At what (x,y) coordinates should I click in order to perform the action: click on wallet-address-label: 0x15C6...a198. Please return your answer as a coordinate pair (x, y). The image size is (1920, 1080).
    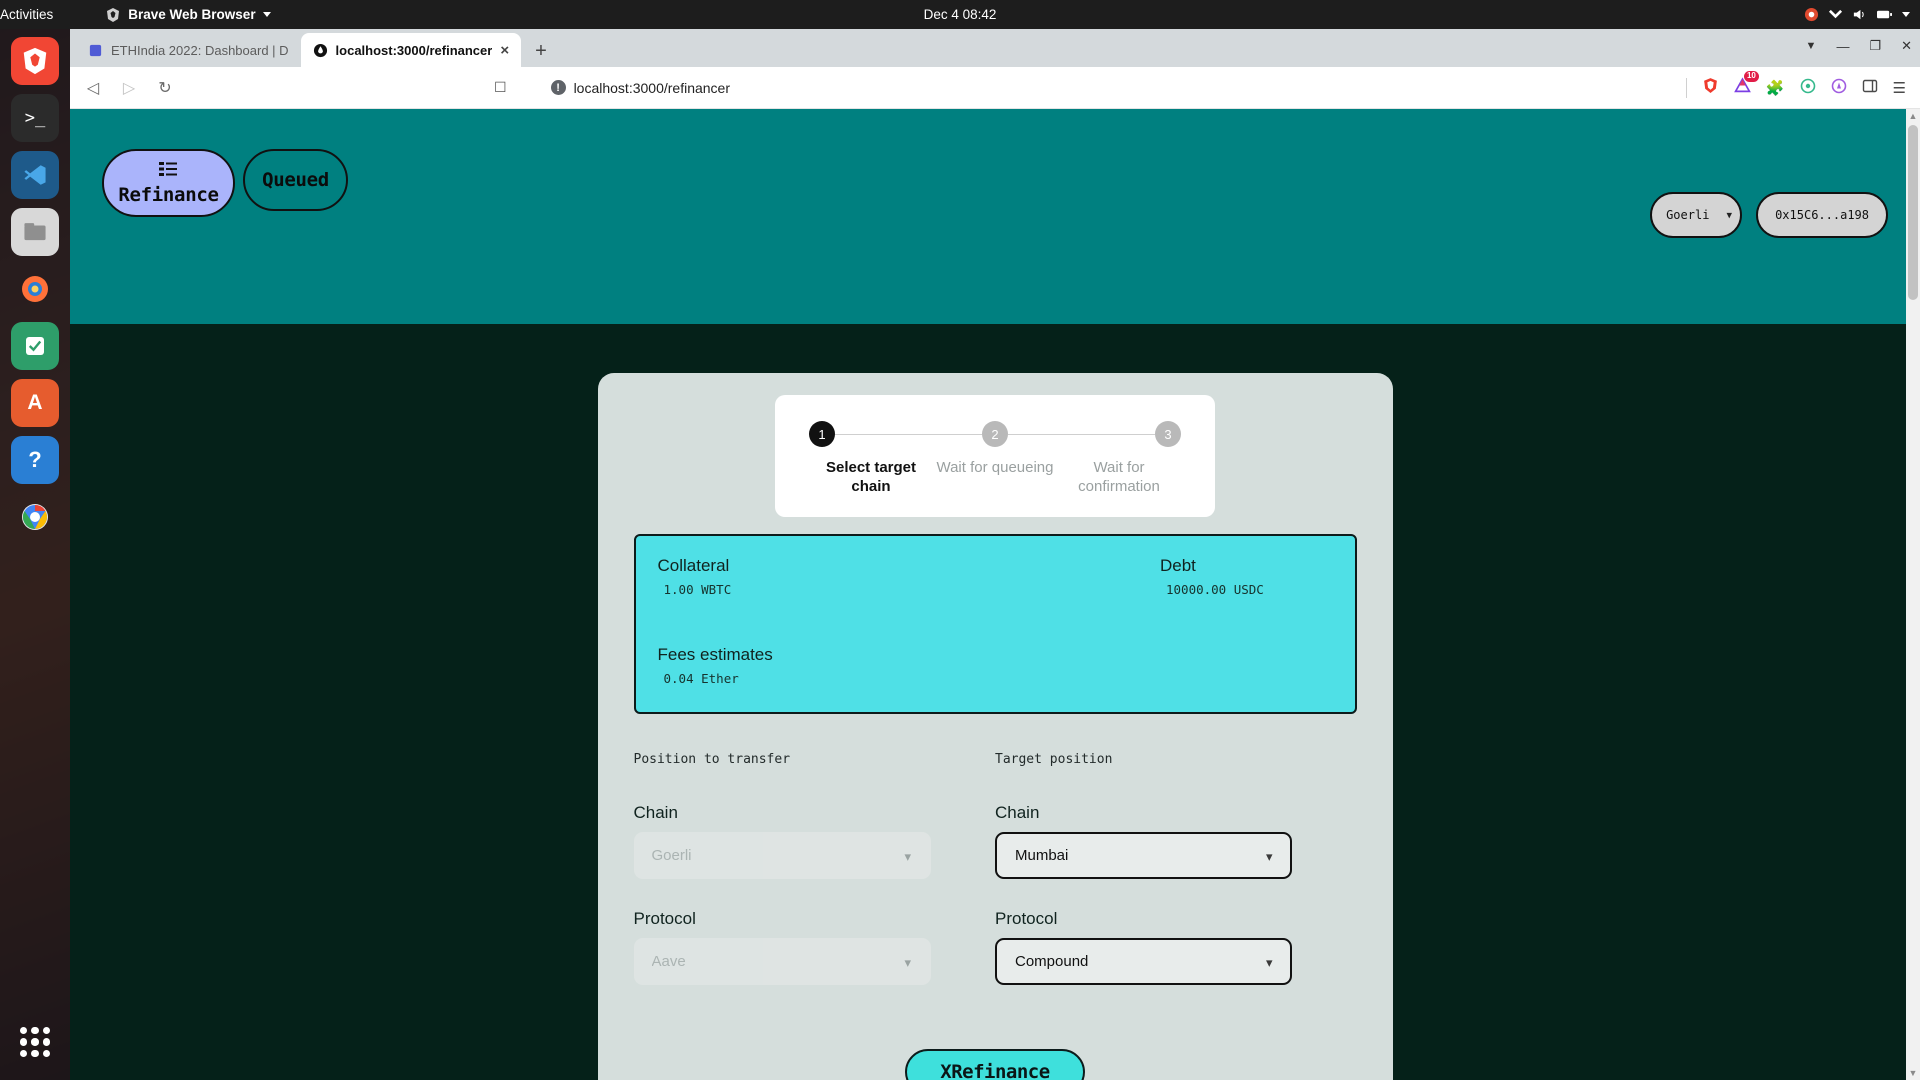
    Looking at the image, I should click on (1822, 215).